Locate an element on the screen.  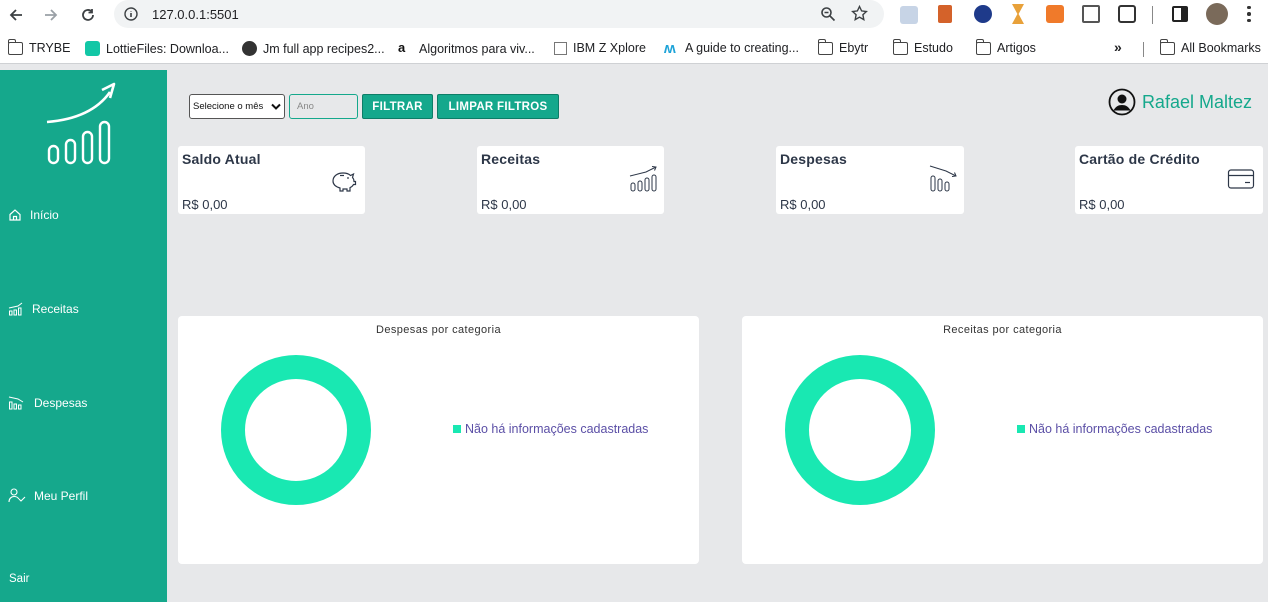
card-title: Receitas is located at coordinates (511, 159).